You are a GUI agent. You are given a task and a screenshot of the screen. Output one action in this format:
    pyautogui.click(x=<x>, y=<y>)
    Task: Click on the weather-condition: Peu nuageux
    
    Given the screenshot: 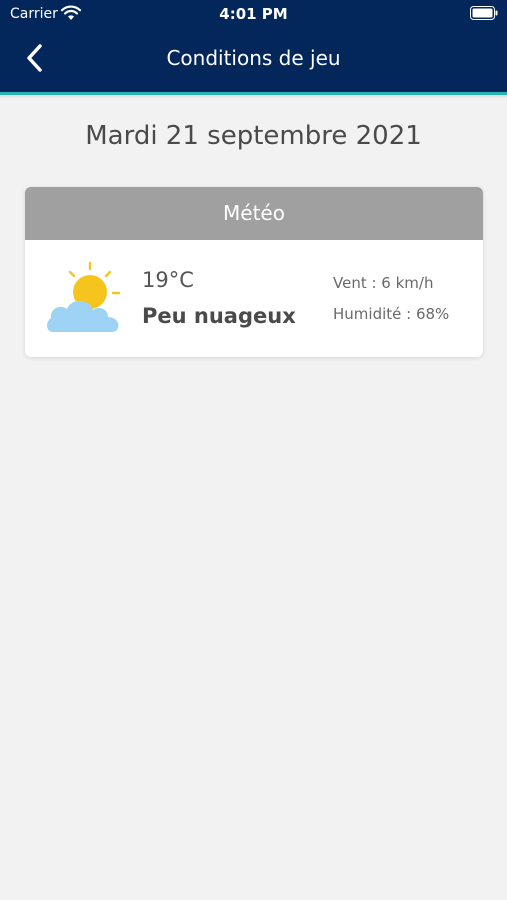 What is the action you would take?
    pyautogui.click(x=219, y=316)
    